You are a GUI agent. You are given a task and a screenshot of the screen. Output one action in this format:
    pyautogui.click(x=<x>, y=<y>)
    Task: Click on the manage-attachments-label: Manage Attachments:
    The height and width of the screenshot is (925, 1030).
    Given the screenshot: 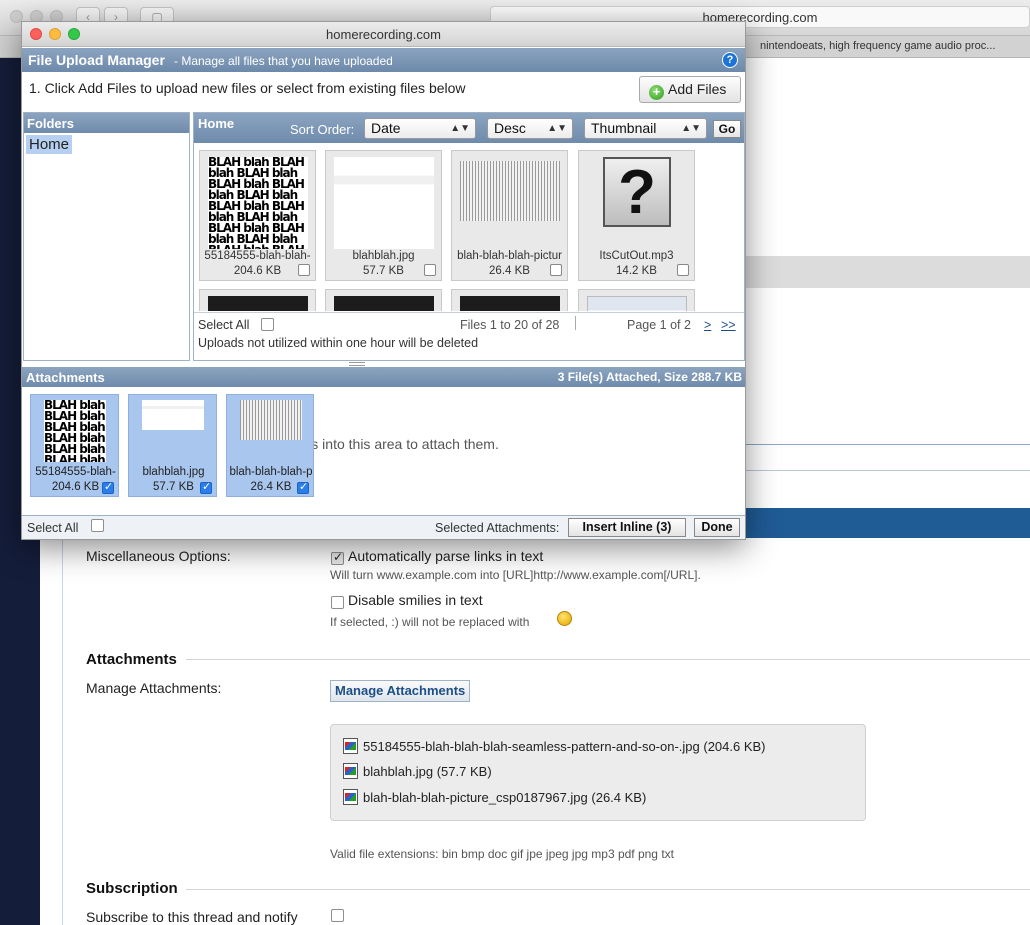 What is the action you would take?
    pyautogui.click(x=154, y=688)
    